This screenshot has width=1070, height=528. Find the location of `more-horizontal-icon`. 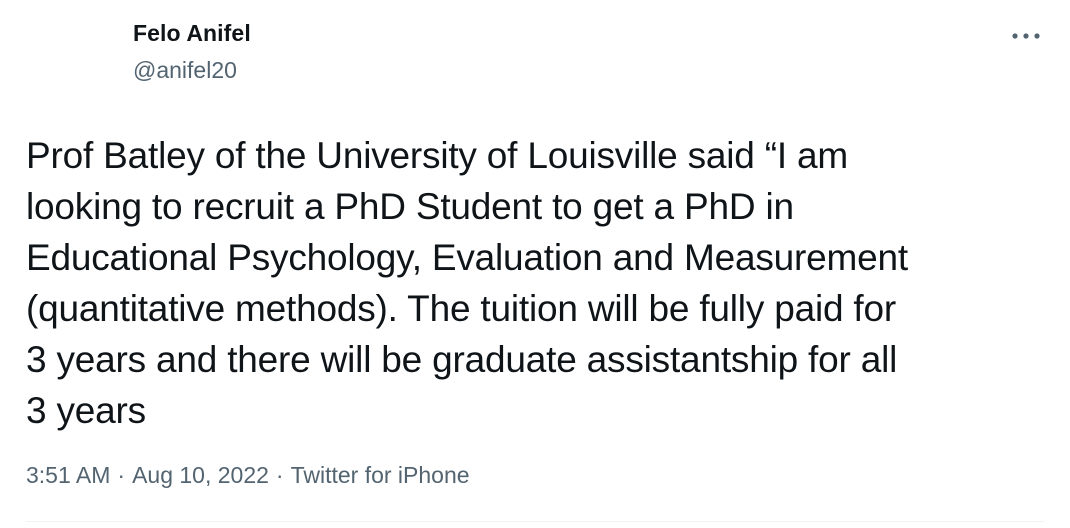

more-horizontal-icon is located at coordinates (1026, 36).